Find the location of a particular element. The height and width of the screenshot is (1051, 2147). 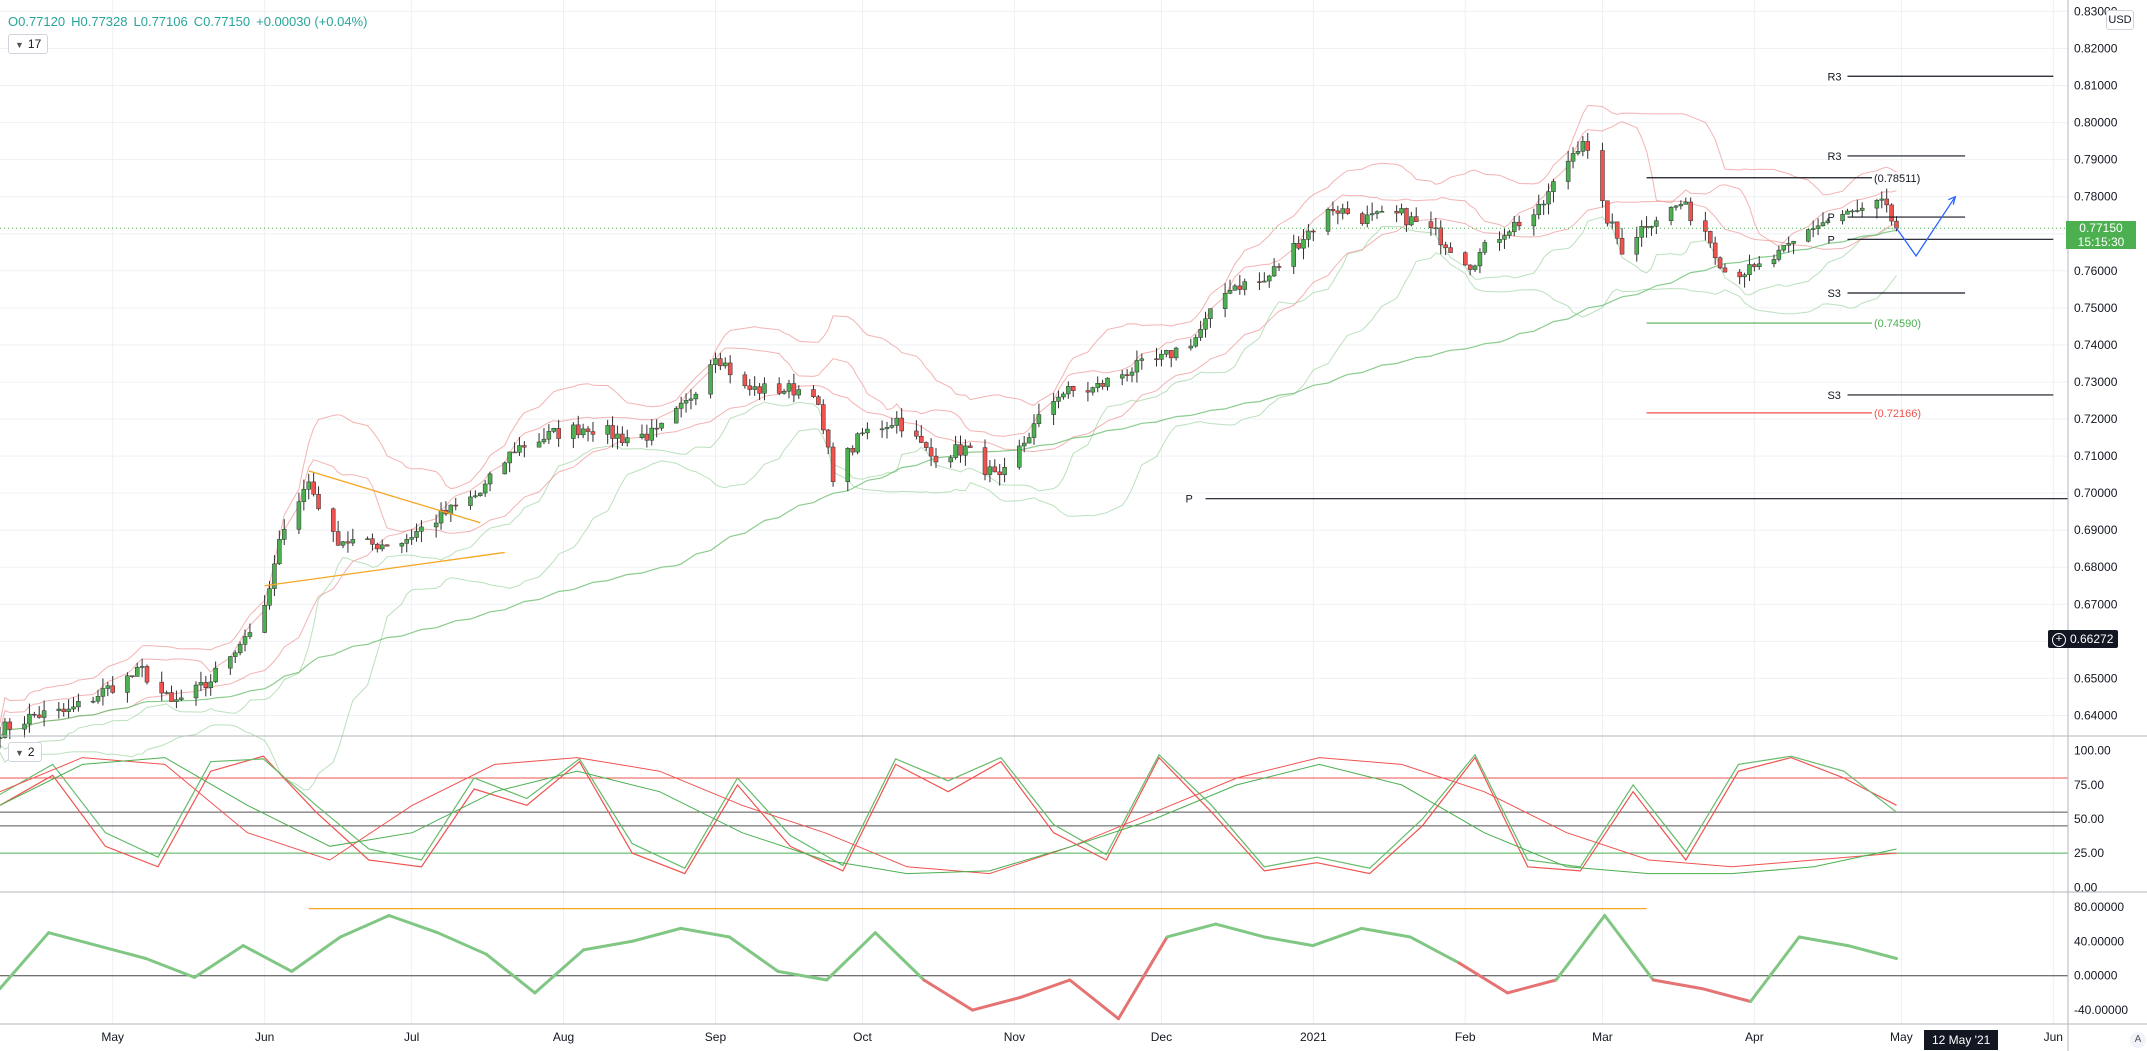

x-tick-label: Jun is located at coordinates (264, 1037).